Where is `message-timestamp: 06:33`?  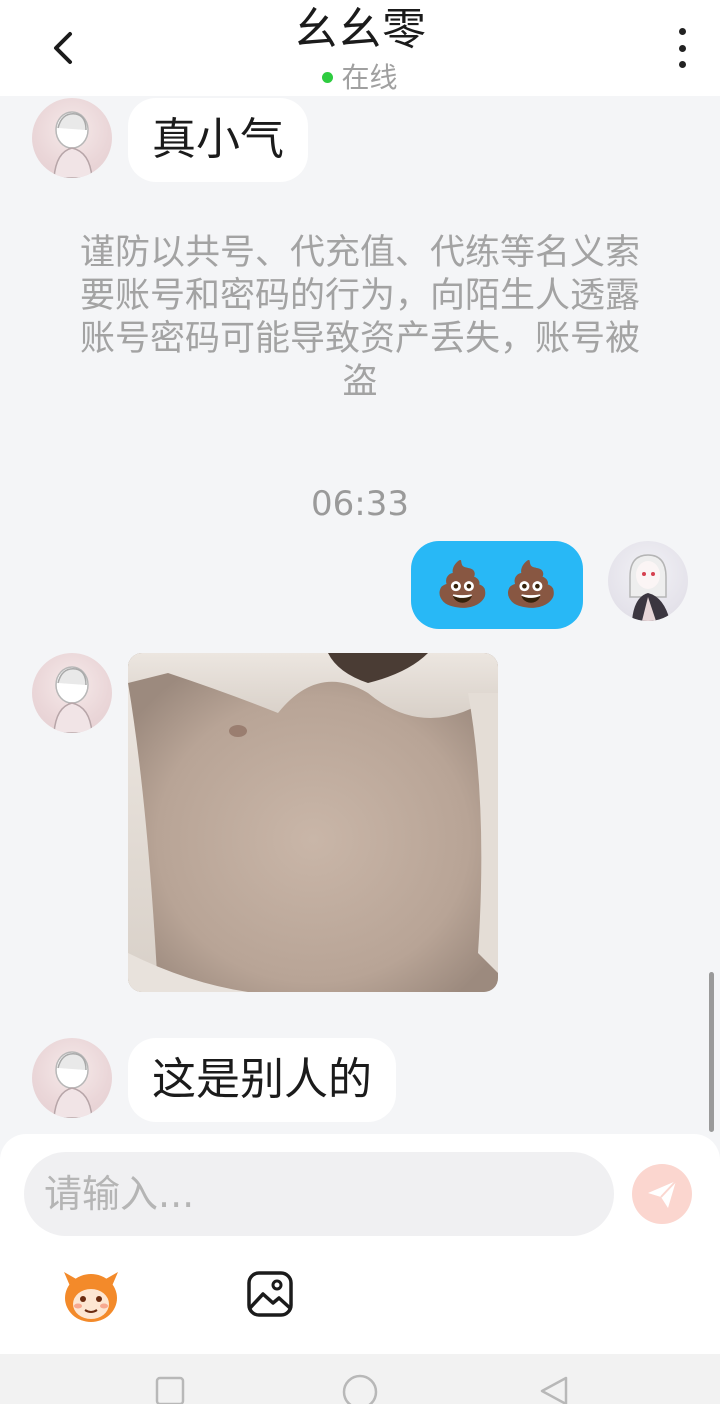
message-timestamp: 06:33 is located at coordinates (360, 504).